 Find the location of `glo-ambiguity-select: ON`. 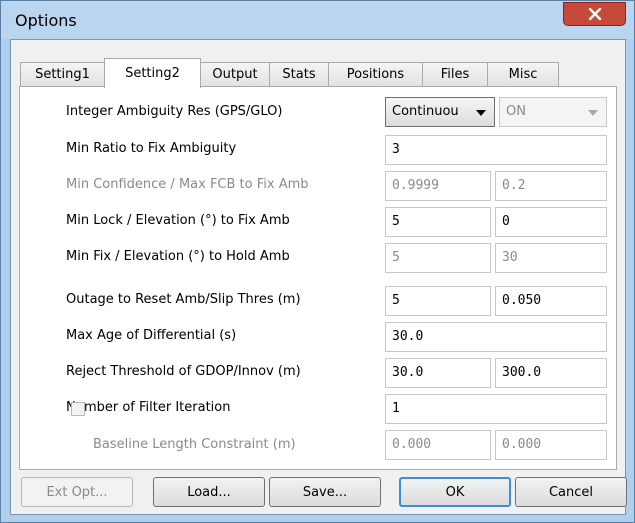

glo-ambiguity-select: ON is located at coordinates (553, 112).